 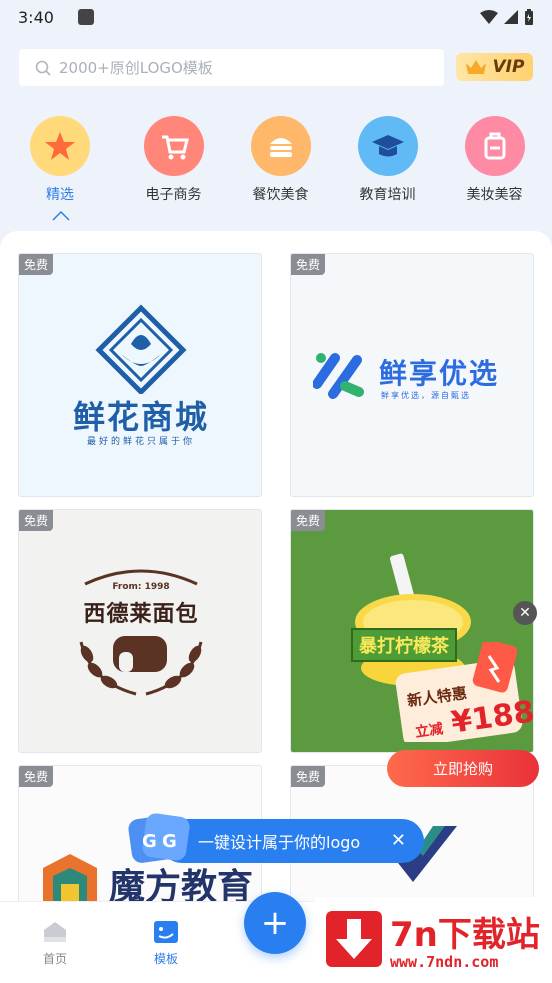 I want to click on nav-home: 首页, so click(x=55, y=943).